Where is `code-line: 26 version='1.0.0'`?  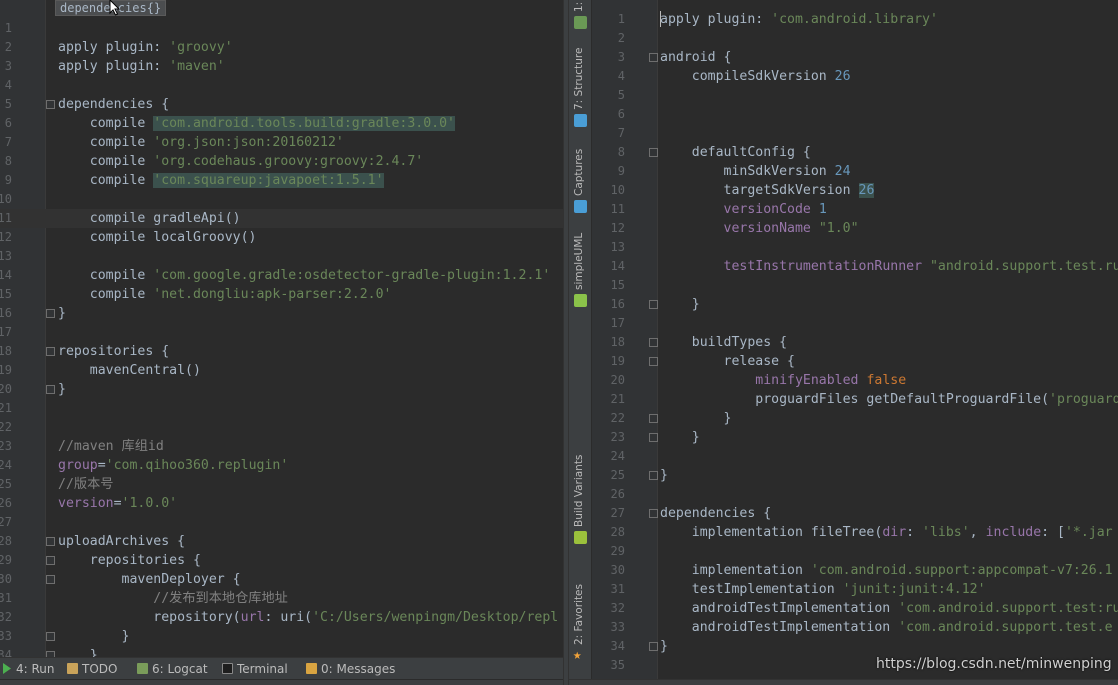 code-line: 26 version='1.0.0' is located at coordinates (281, 503).